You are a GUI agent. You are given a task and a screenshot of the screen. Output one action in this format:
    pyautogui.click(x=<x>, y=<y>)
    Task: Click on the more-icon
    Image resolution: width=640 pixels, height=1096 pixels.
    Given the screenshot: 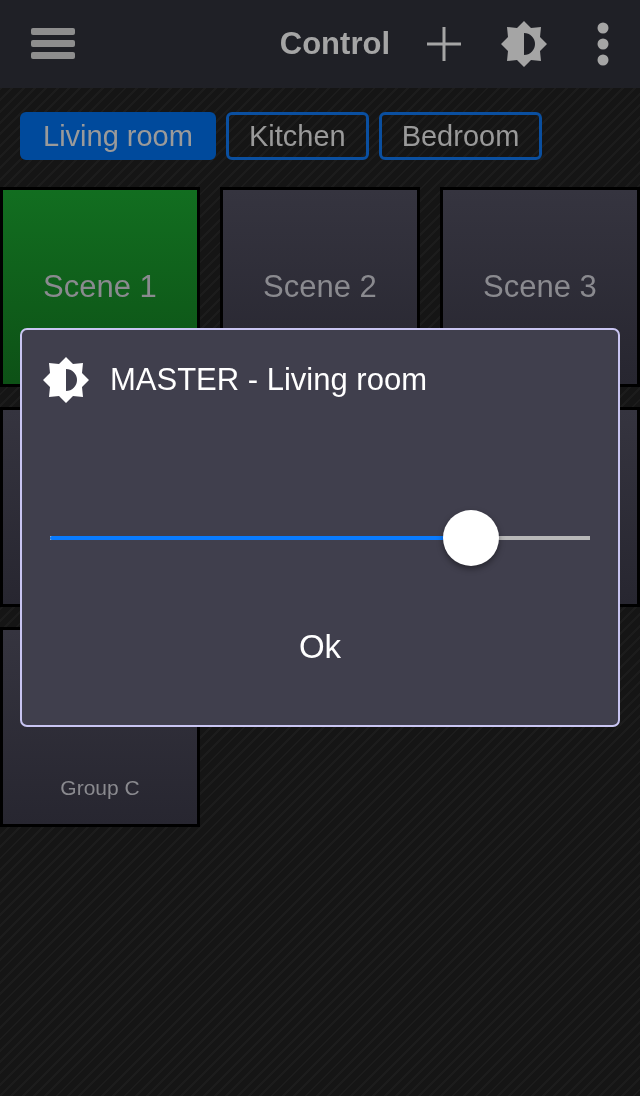 What is the action you would take?
    pyautogui.click(x=603, y=44)
    